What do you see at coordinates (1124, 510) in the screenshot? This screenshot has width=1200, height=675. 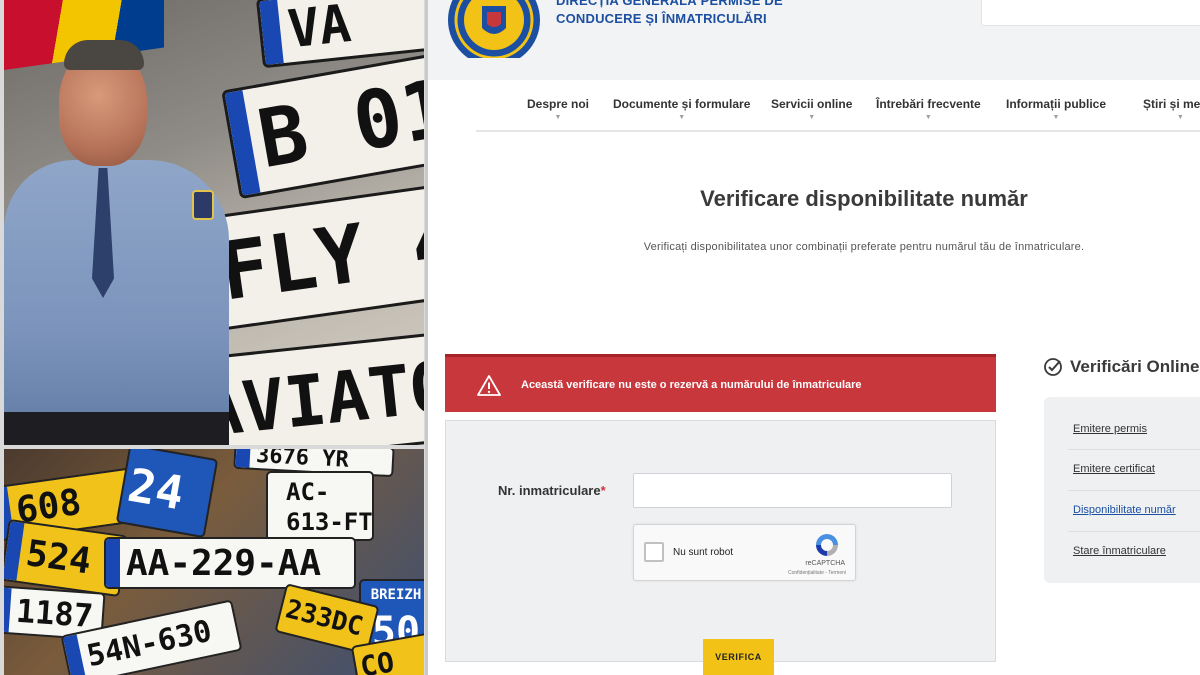 I see `sidebar-link-disponibilitate-numar: Disponibilitate număr` at bounding box center [1124, 510].